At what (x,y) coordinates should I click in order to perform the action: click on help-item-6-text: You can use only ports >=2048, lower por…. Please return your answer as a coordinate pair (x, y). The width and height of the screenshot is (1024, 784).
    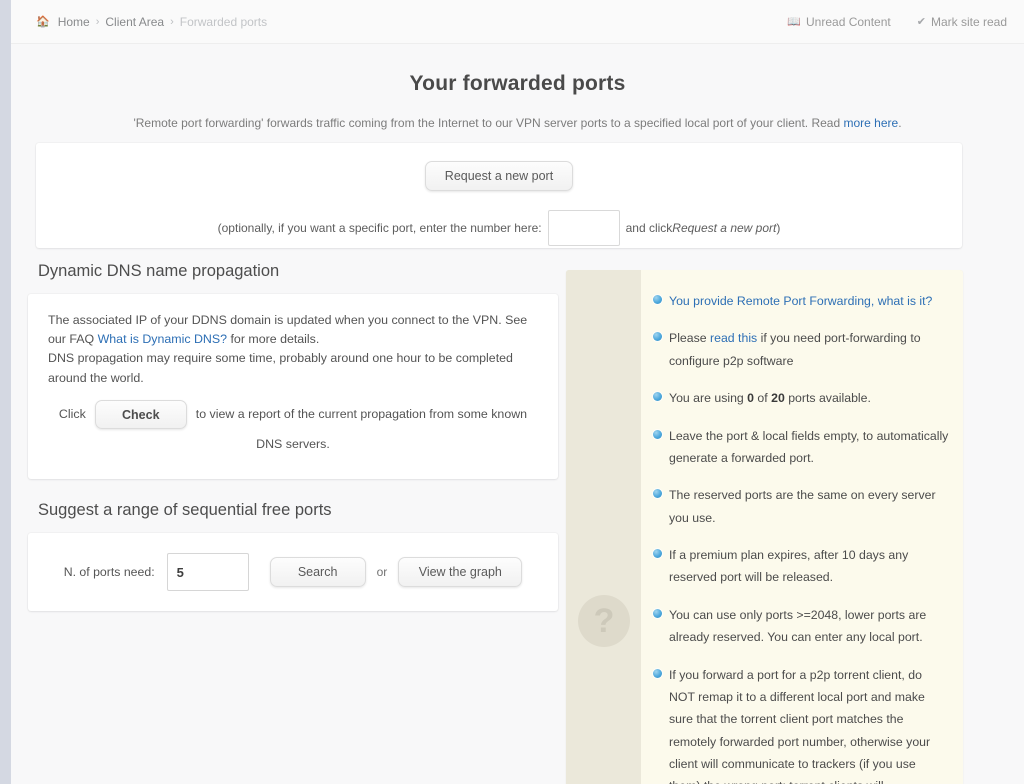
    Looking at the image, I should click on (798, 626).